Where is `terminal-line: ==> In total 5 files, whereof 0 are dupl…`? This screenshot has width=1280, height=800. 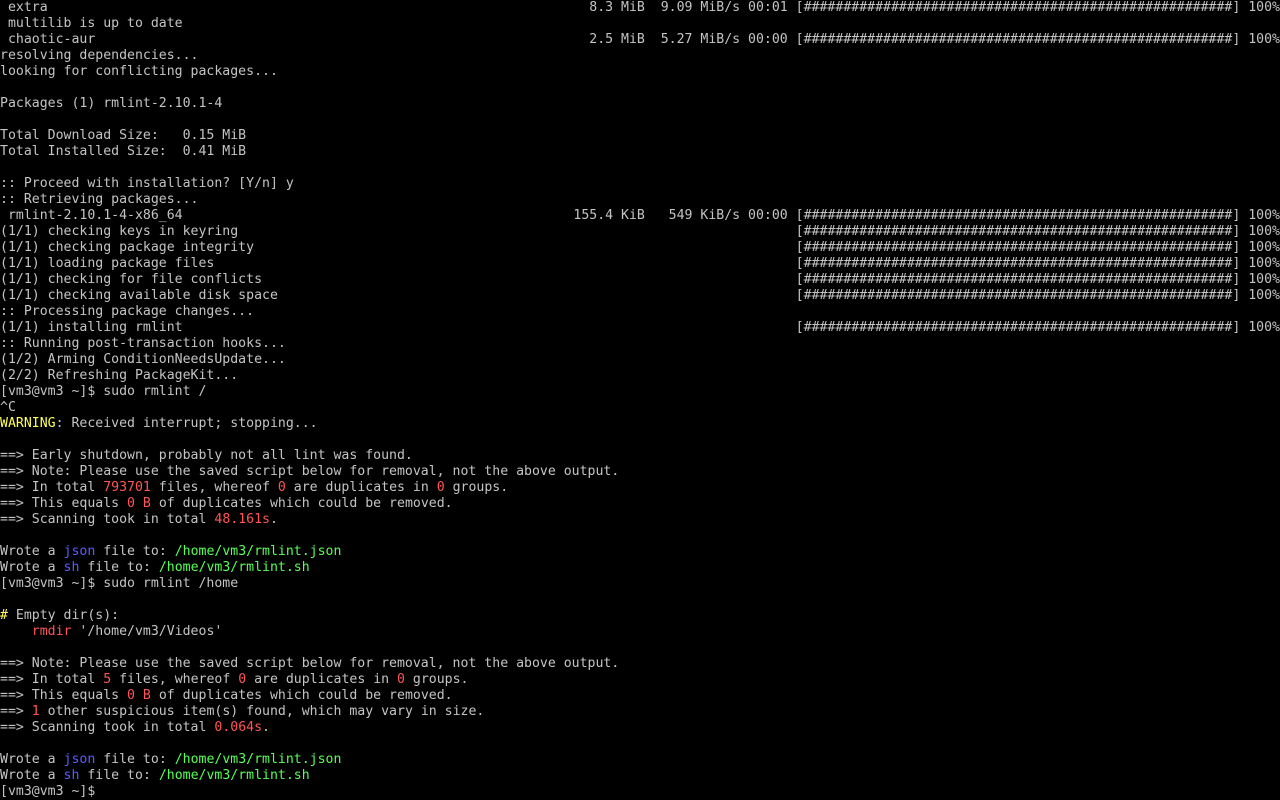 terminal-line: ==> In total 5 files, whereof 0 are dupl… is located at coordinates (640, 680).